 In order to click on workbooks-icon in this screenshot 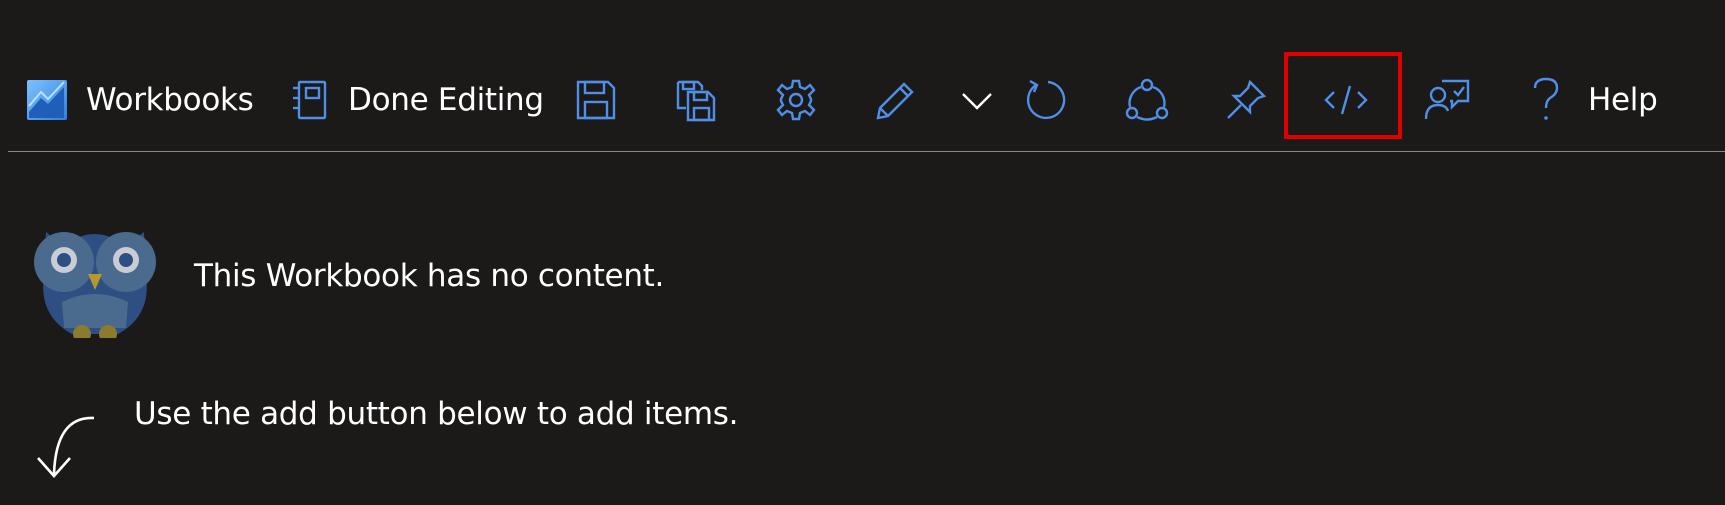, I will do `click(47, 100)`.